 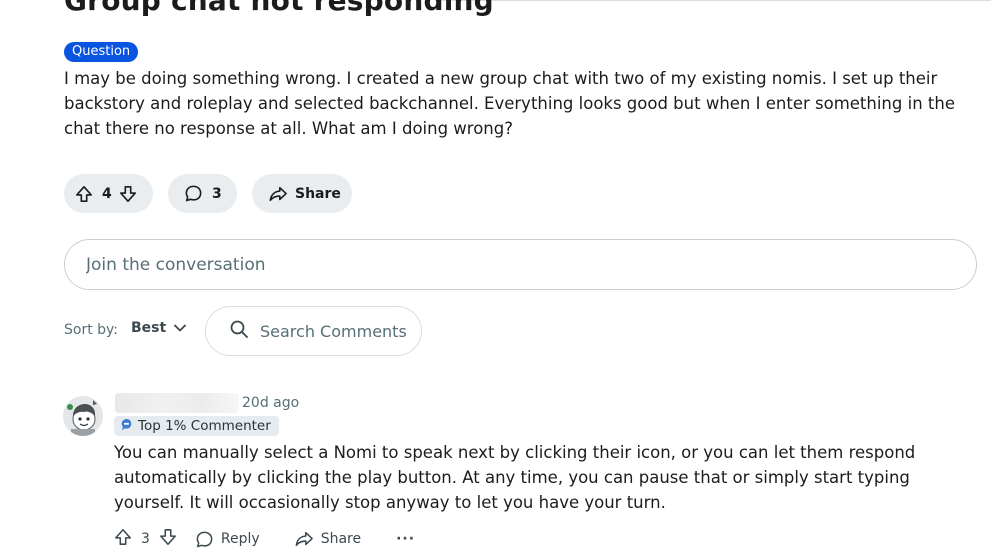 I want to click on upvote-icon, so click(x=84, y=194).